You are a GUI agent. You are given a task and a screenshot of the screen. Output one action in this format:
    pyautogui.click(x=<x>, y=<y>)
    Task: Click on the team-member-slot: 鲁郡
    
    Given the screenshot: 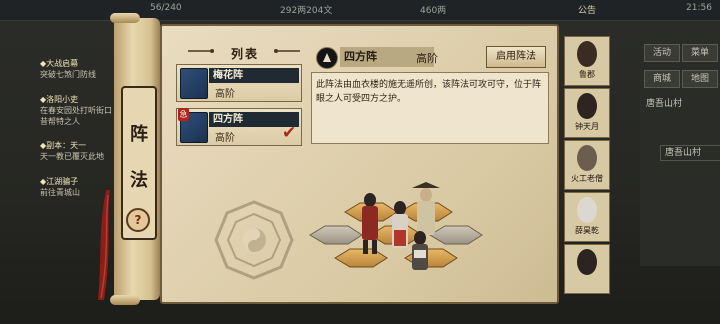 What is the action you would take?
    pyautogui.click(x=587, y=61)
    